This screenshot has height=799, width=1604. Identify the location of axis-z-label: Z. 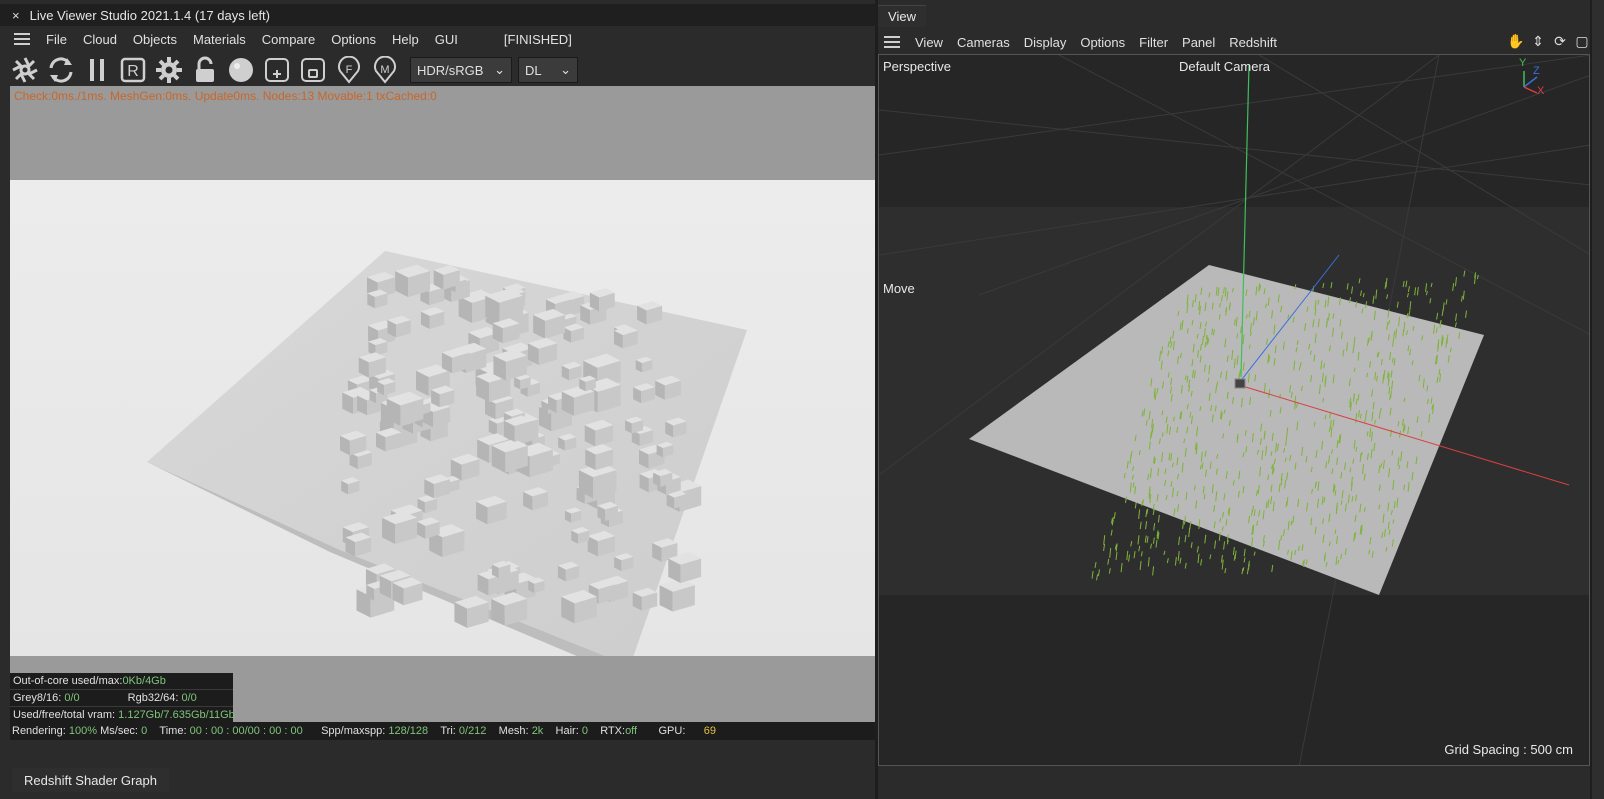
(1536, 71).